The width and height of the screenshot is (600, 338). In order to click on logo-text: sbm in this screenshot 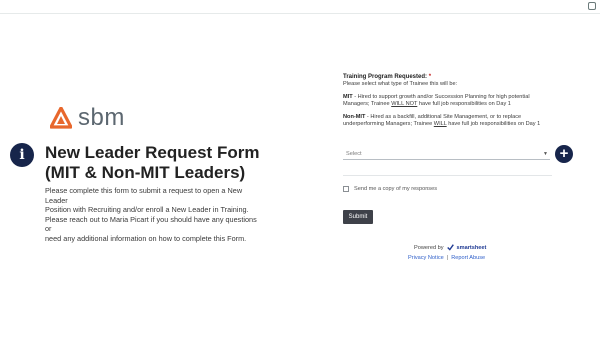, I will do `click(101, 117)`.